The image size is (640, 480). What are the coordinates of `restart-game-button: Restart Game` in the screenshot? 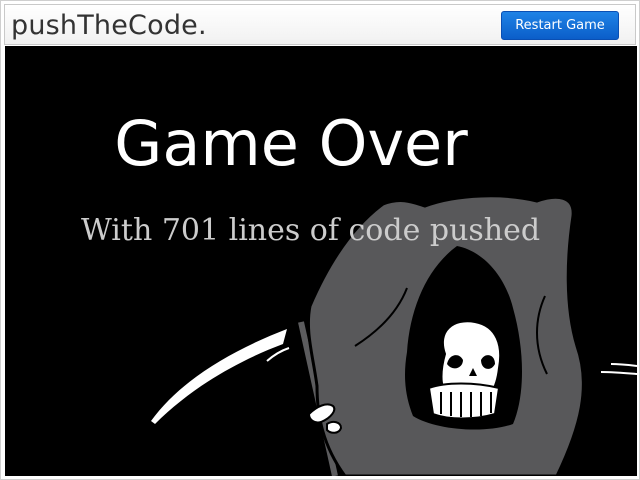 It's located at (560, 25).